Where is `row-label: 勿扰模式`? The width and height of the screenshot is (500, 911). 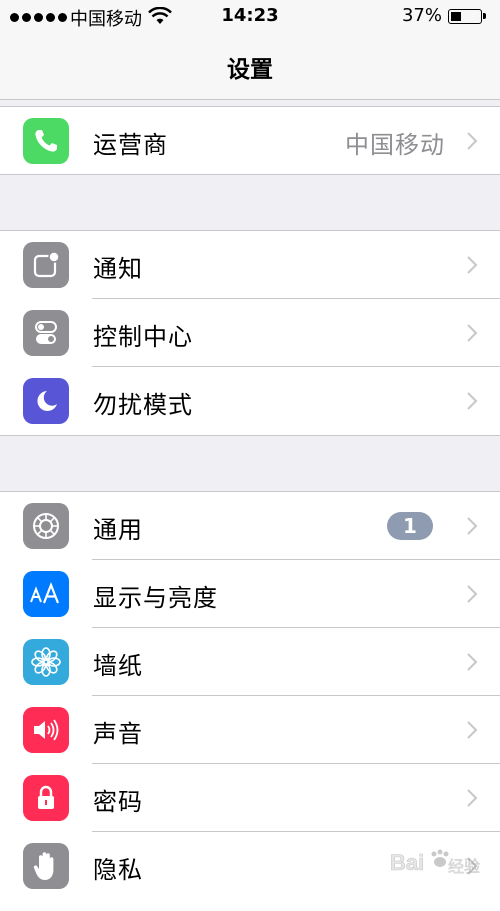
row-label: 勿扰模式 is located at coordinates (143, 405).